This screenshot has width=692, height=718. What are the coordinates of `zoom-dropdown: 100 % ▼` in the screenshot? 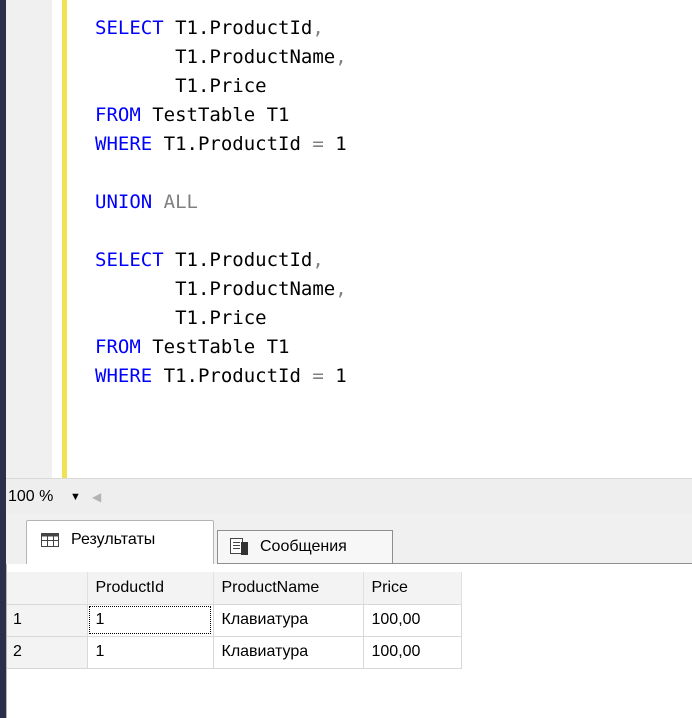 It's located at (46, 497).